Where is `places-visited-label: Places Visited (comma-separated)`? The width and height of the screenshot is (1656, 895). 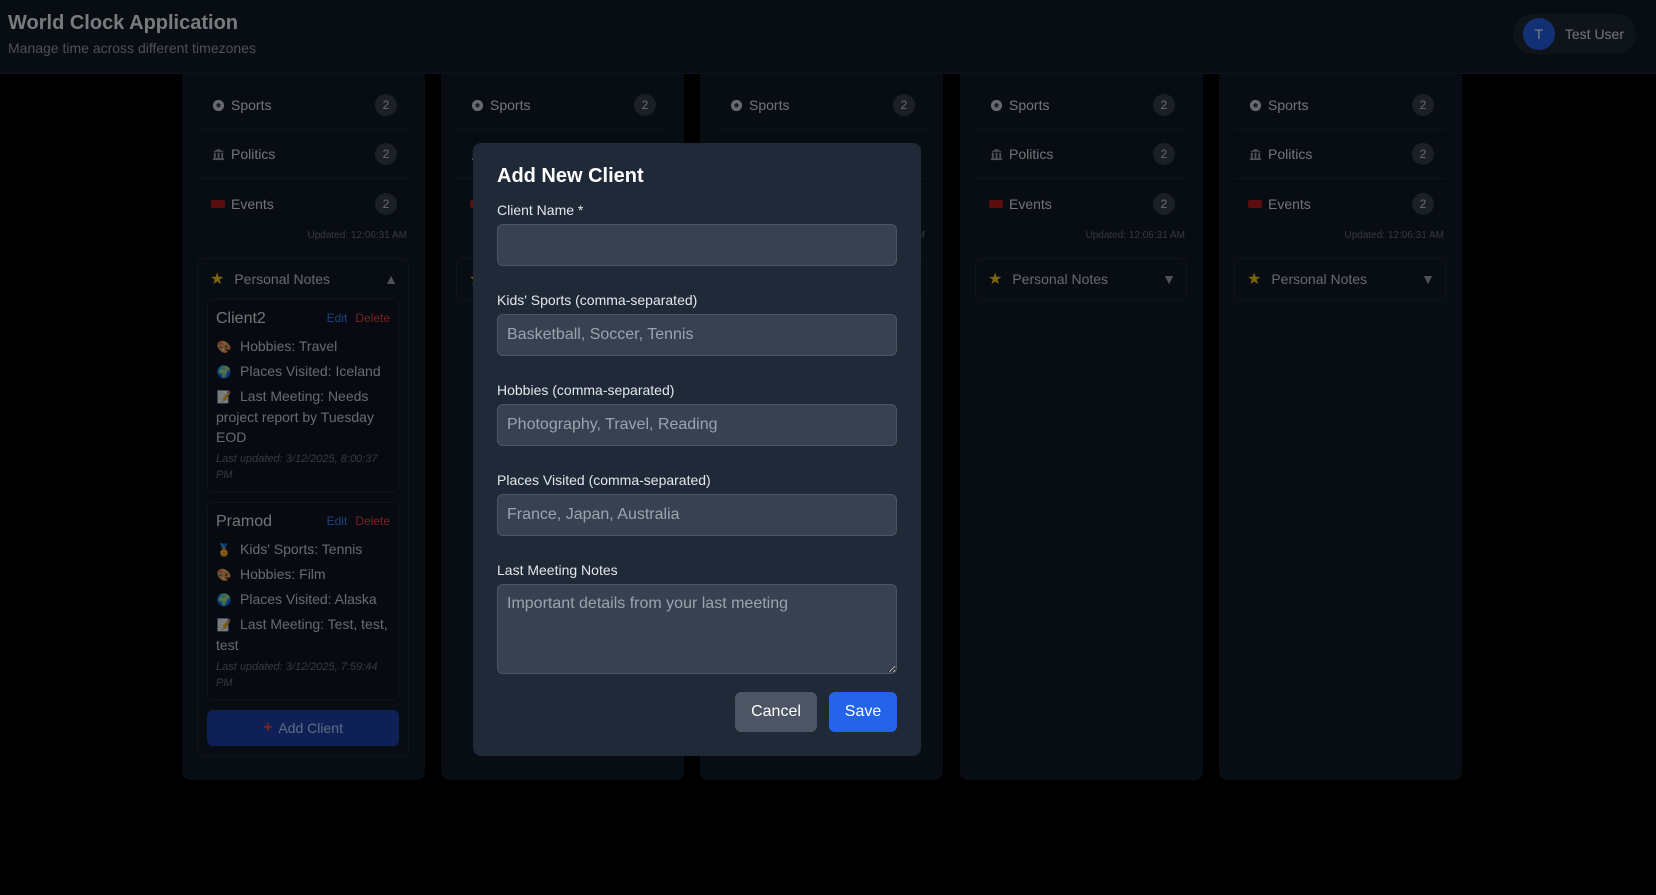
places-visited-label: Places Visited (comma-separated) is located at coordinates (604, 480).